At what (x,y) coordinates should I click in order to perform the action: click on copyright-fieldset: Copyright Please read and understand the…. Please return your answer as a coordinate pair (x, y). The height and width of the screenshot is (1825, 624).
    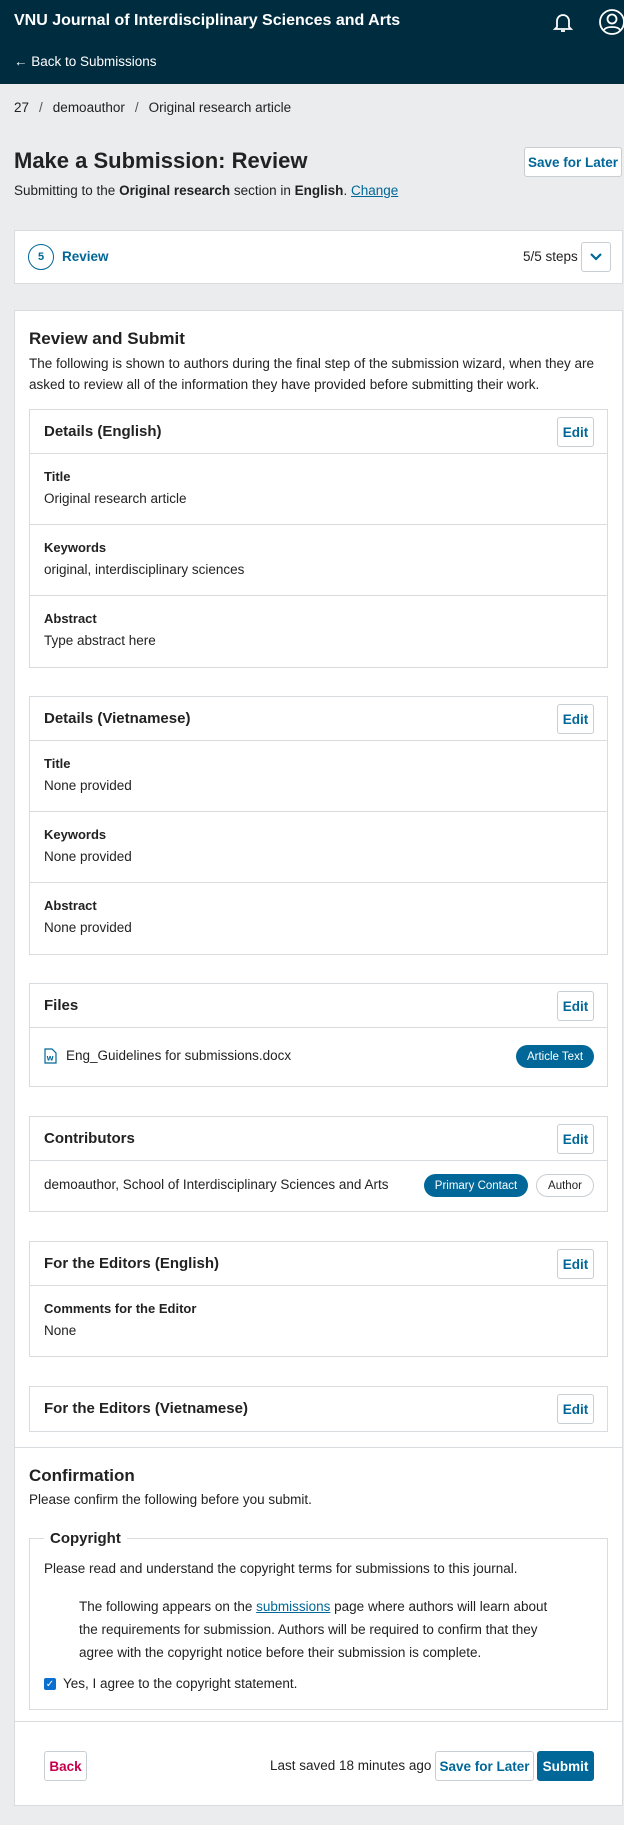
    Looking at the image, I should click on (318, 1620).